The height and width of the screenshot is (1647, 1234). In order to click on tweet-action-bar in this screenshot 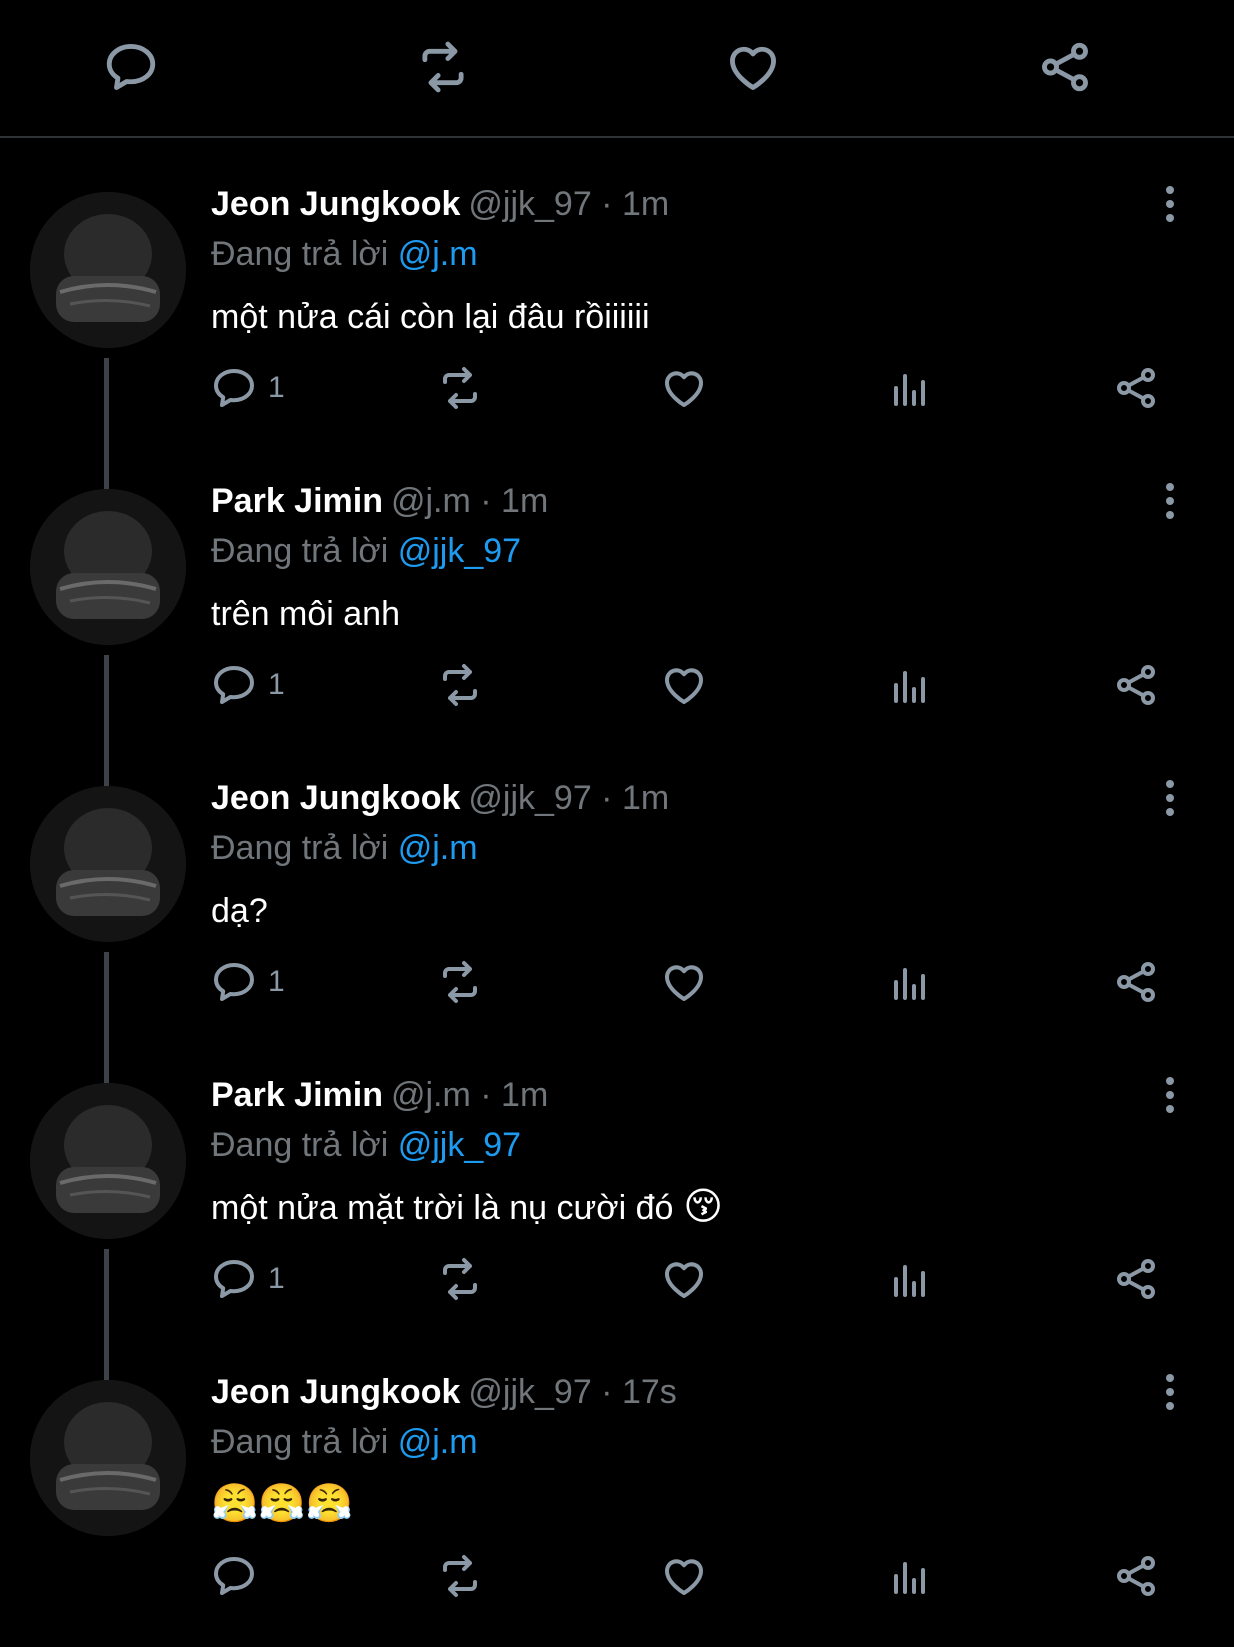, I will do `click(617, 69)`.